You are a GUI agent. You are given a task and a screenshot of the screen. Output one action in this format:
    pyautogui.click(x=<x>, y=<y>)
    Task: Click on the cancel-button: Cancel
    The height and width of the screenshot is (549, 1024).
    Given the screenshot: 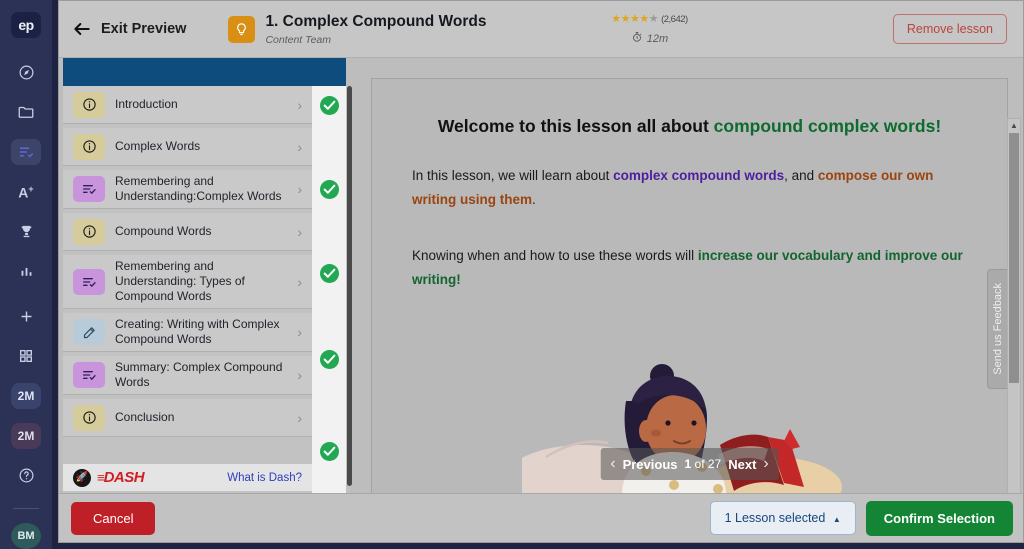 What is the action you would take?
    pyautogui.click(x=113, y=518)
    